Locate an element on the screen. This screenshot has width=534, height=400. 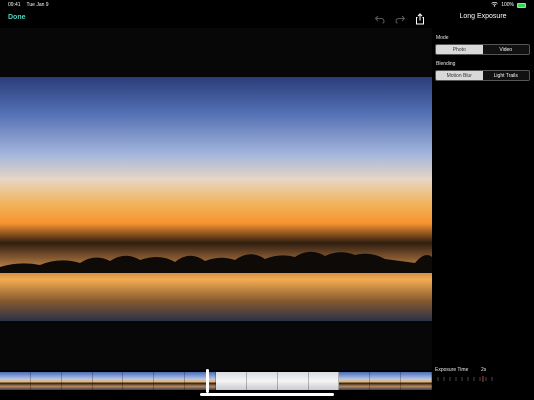
home-indicator is located at coordinates (267, 394).